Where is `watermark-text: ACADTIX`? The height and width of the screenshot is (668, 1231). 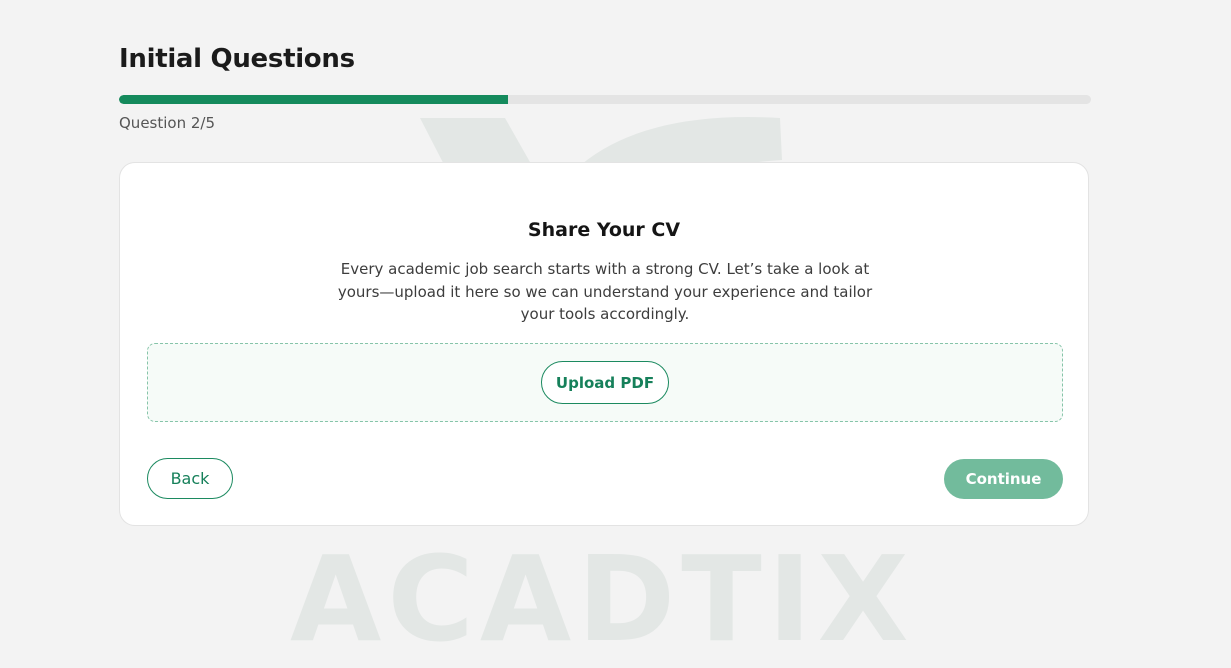
watermark-text: ACADTIX is located at coordinates (602, 599).